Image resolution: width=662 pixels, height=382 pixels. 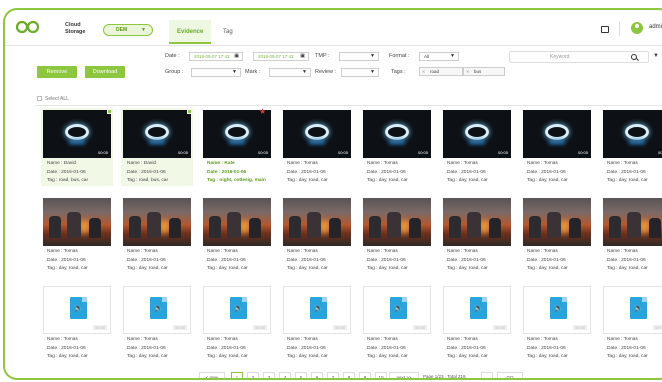 What do you see at coordinates (57, 72) in the screenshot?
I see `remove-button: Remove` at bounding box center [57, 72].